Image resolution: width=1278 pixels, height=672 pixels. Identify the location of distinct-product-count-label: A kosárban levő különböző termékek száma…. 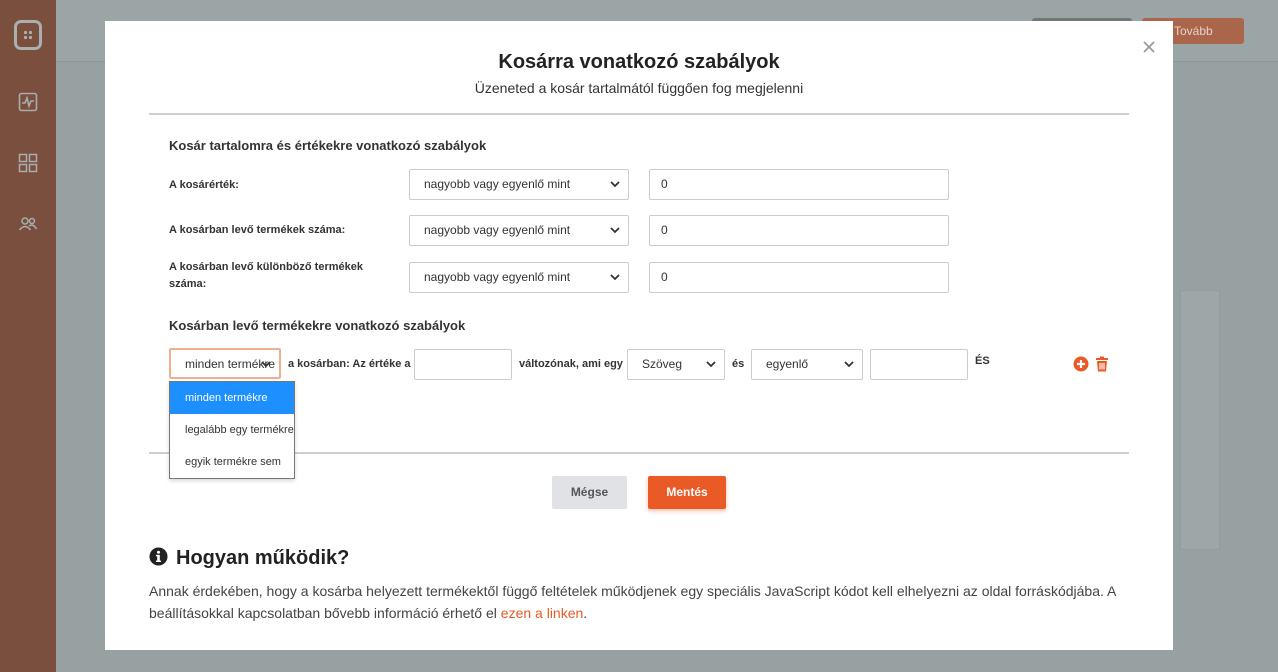
(266, 276).